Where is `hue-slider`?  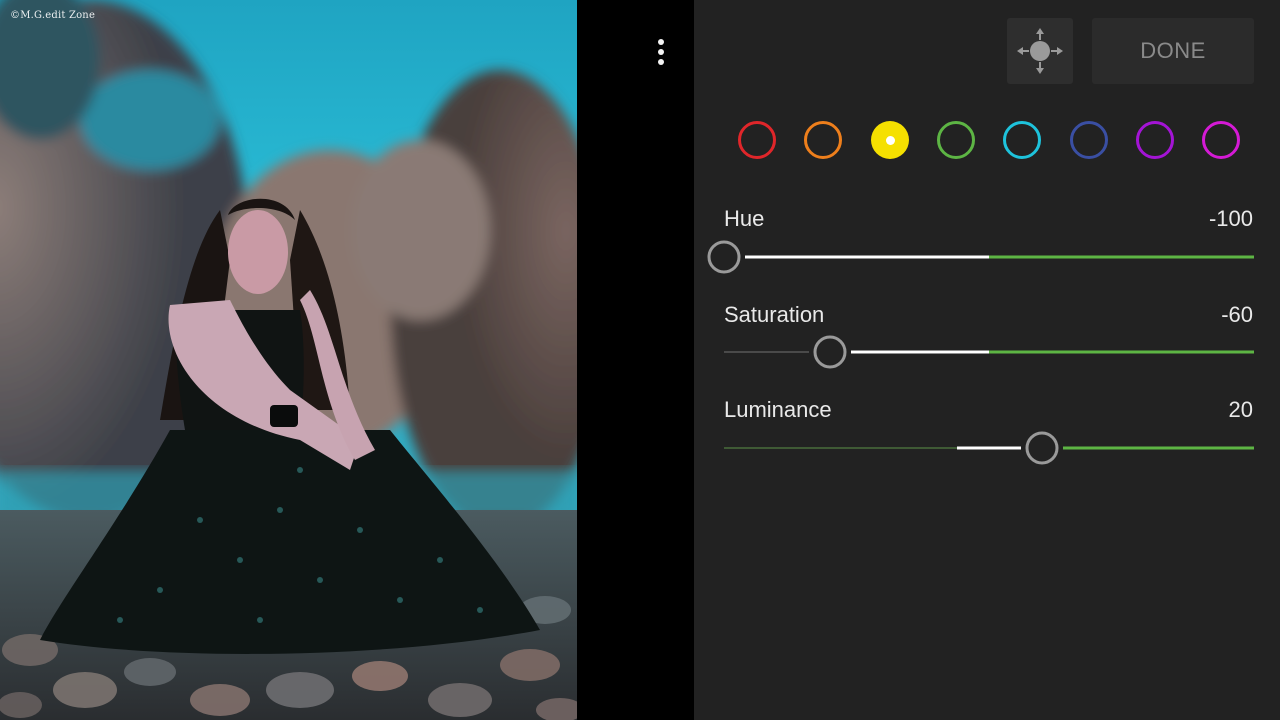 hue-slider is located at coordinates (982, 257).